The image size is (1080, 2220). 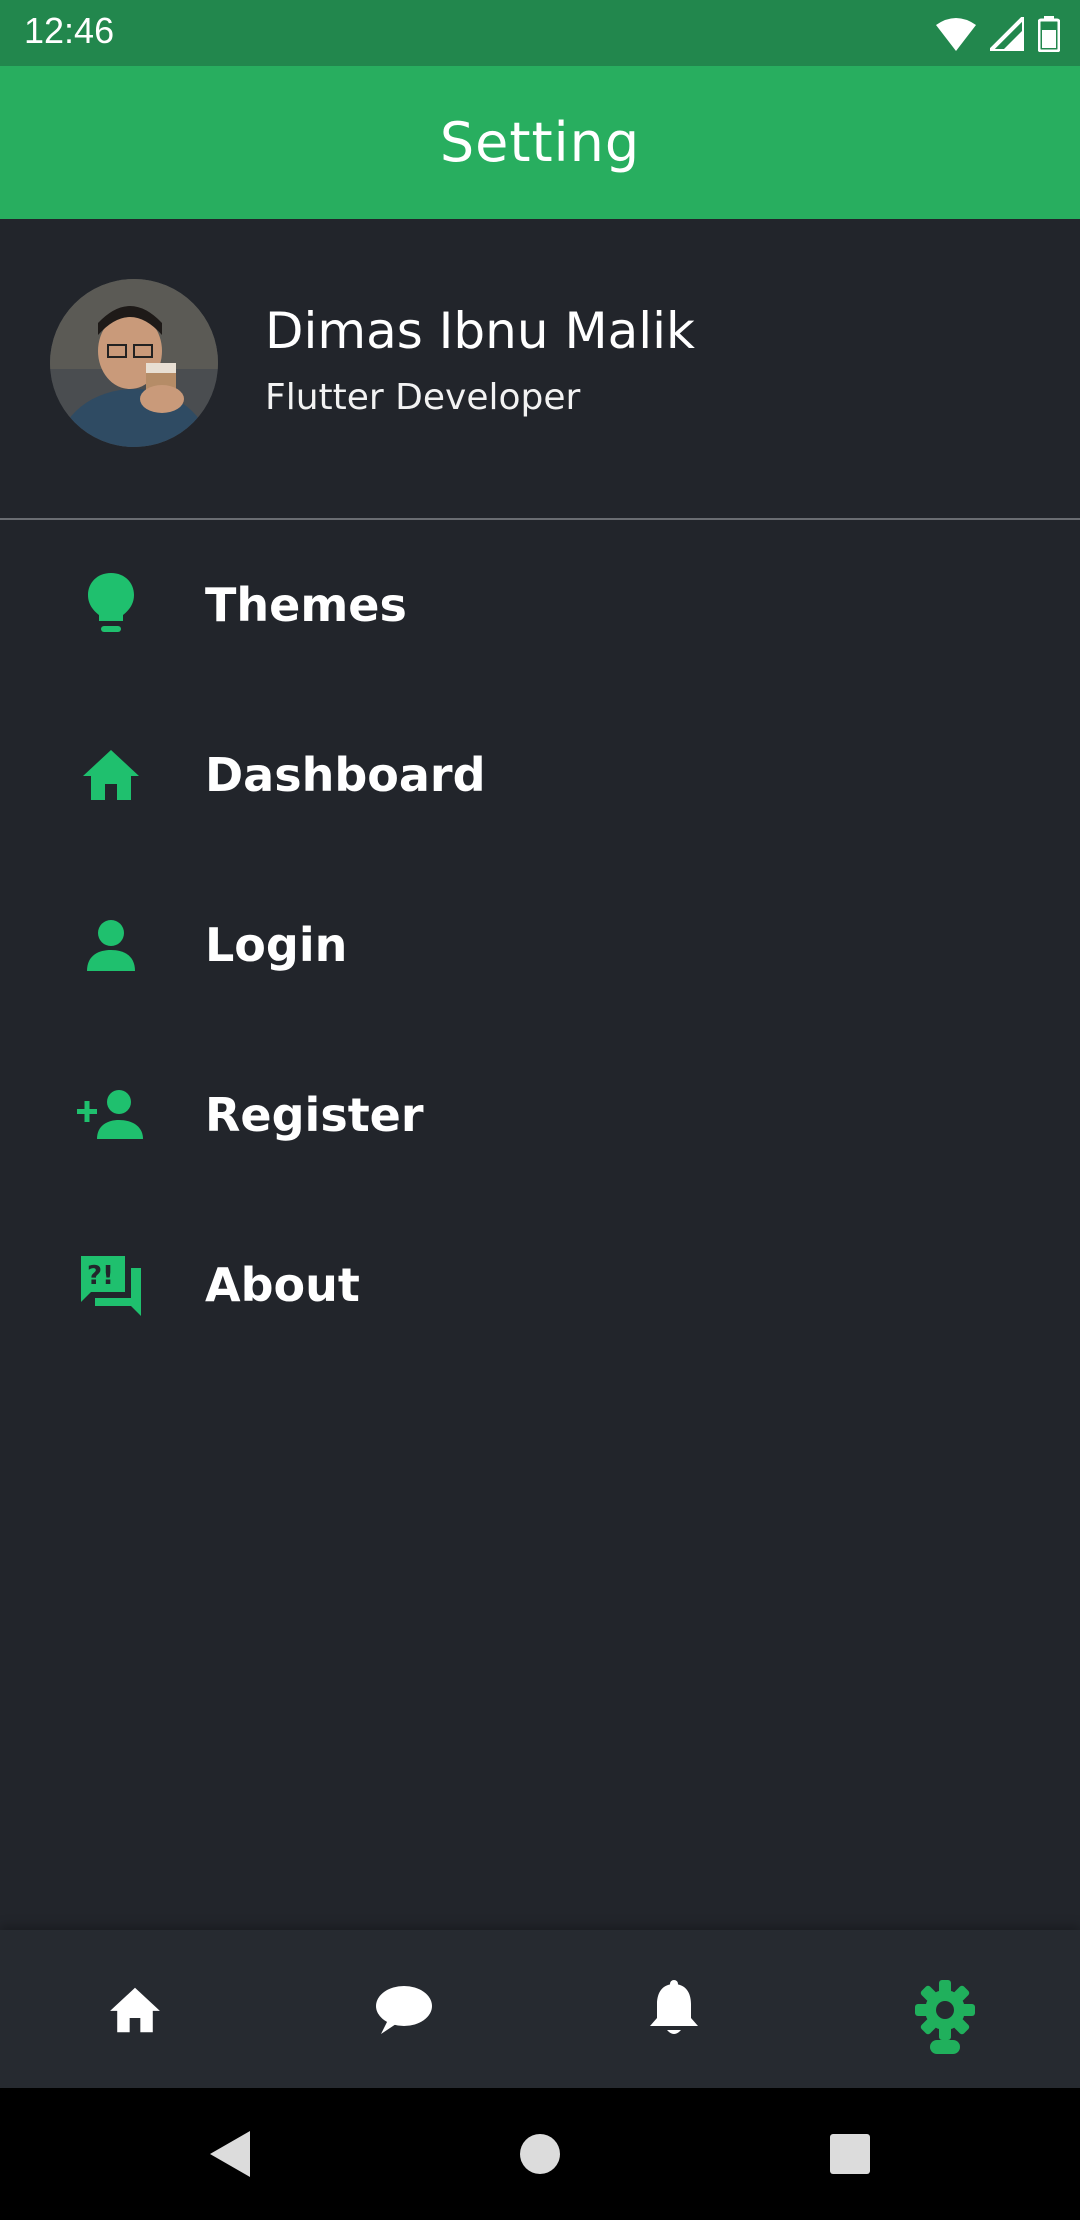 I want to click on system-navigation-bar, so click(x=540, y=2154).